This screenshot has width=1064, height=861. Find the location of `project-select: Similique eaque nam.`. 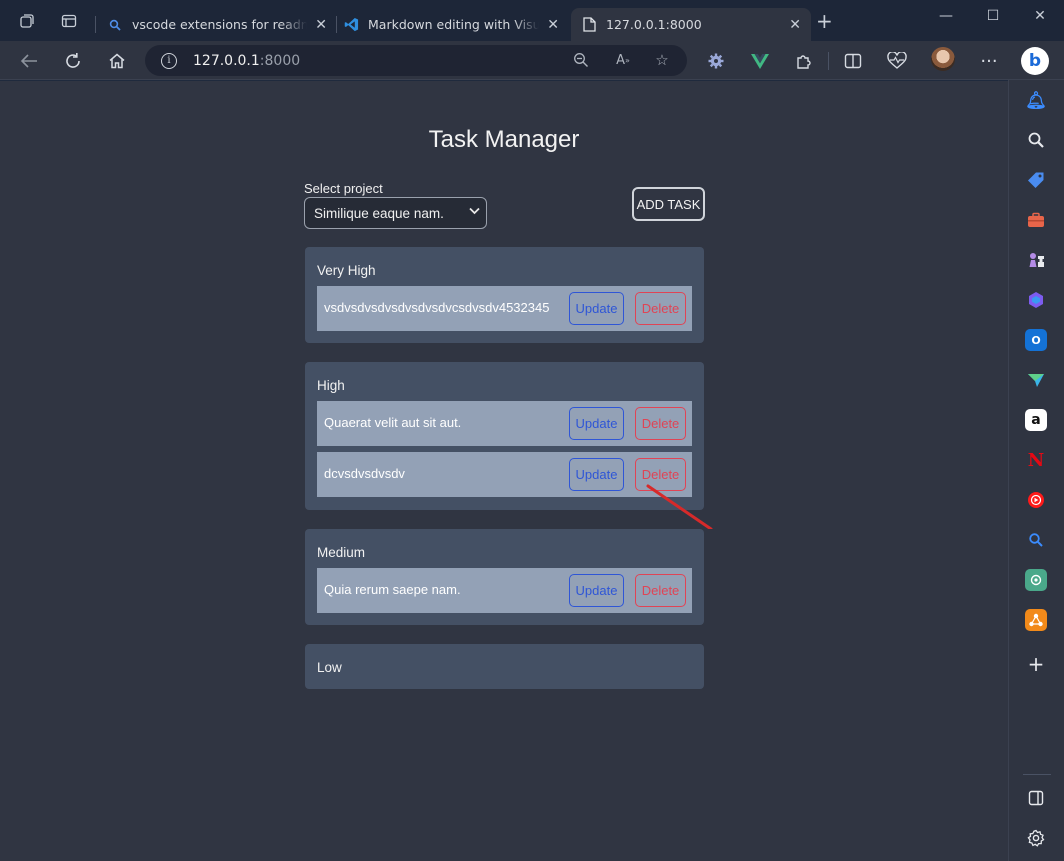

project-select: Similique eaque nam. is located at coordinates (395, 213).